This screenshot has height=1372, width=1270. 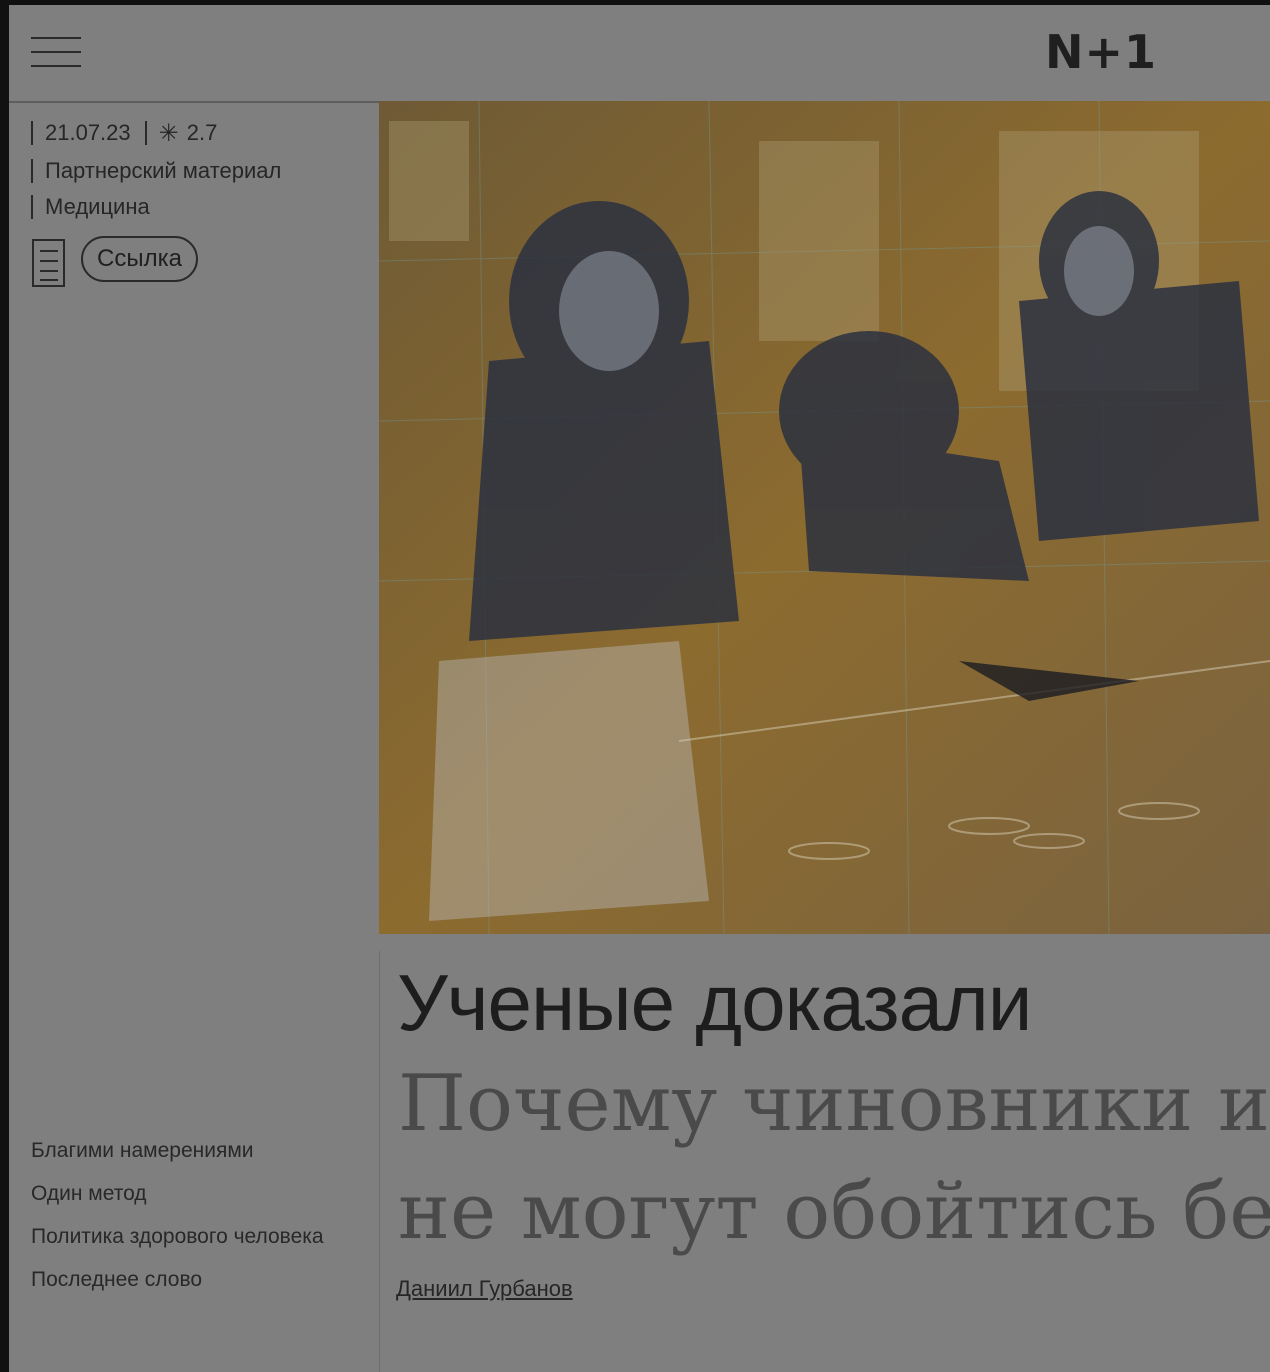 What do you see at coordinates (834, 1158) in the screenshot?
I see `article-subheadline: Почему чиновники и не могут обойтись бе` at bounding box center [834, 1158].